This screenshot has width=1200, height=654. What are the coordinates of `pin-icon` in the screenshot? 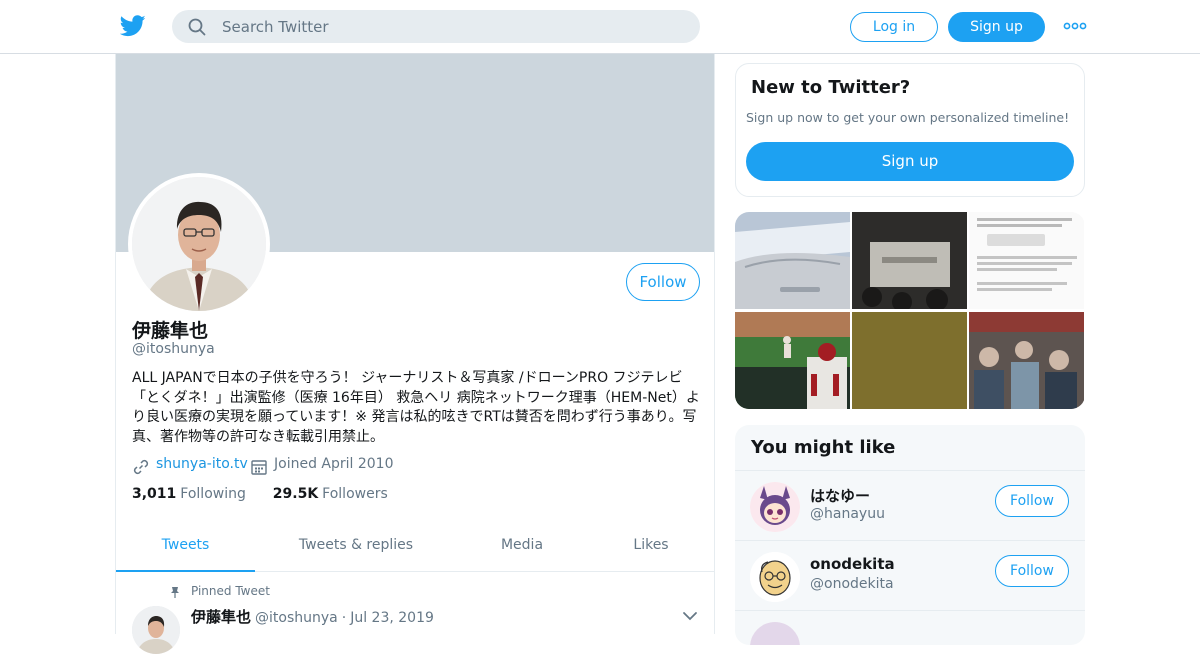 It's located at (175, 592).